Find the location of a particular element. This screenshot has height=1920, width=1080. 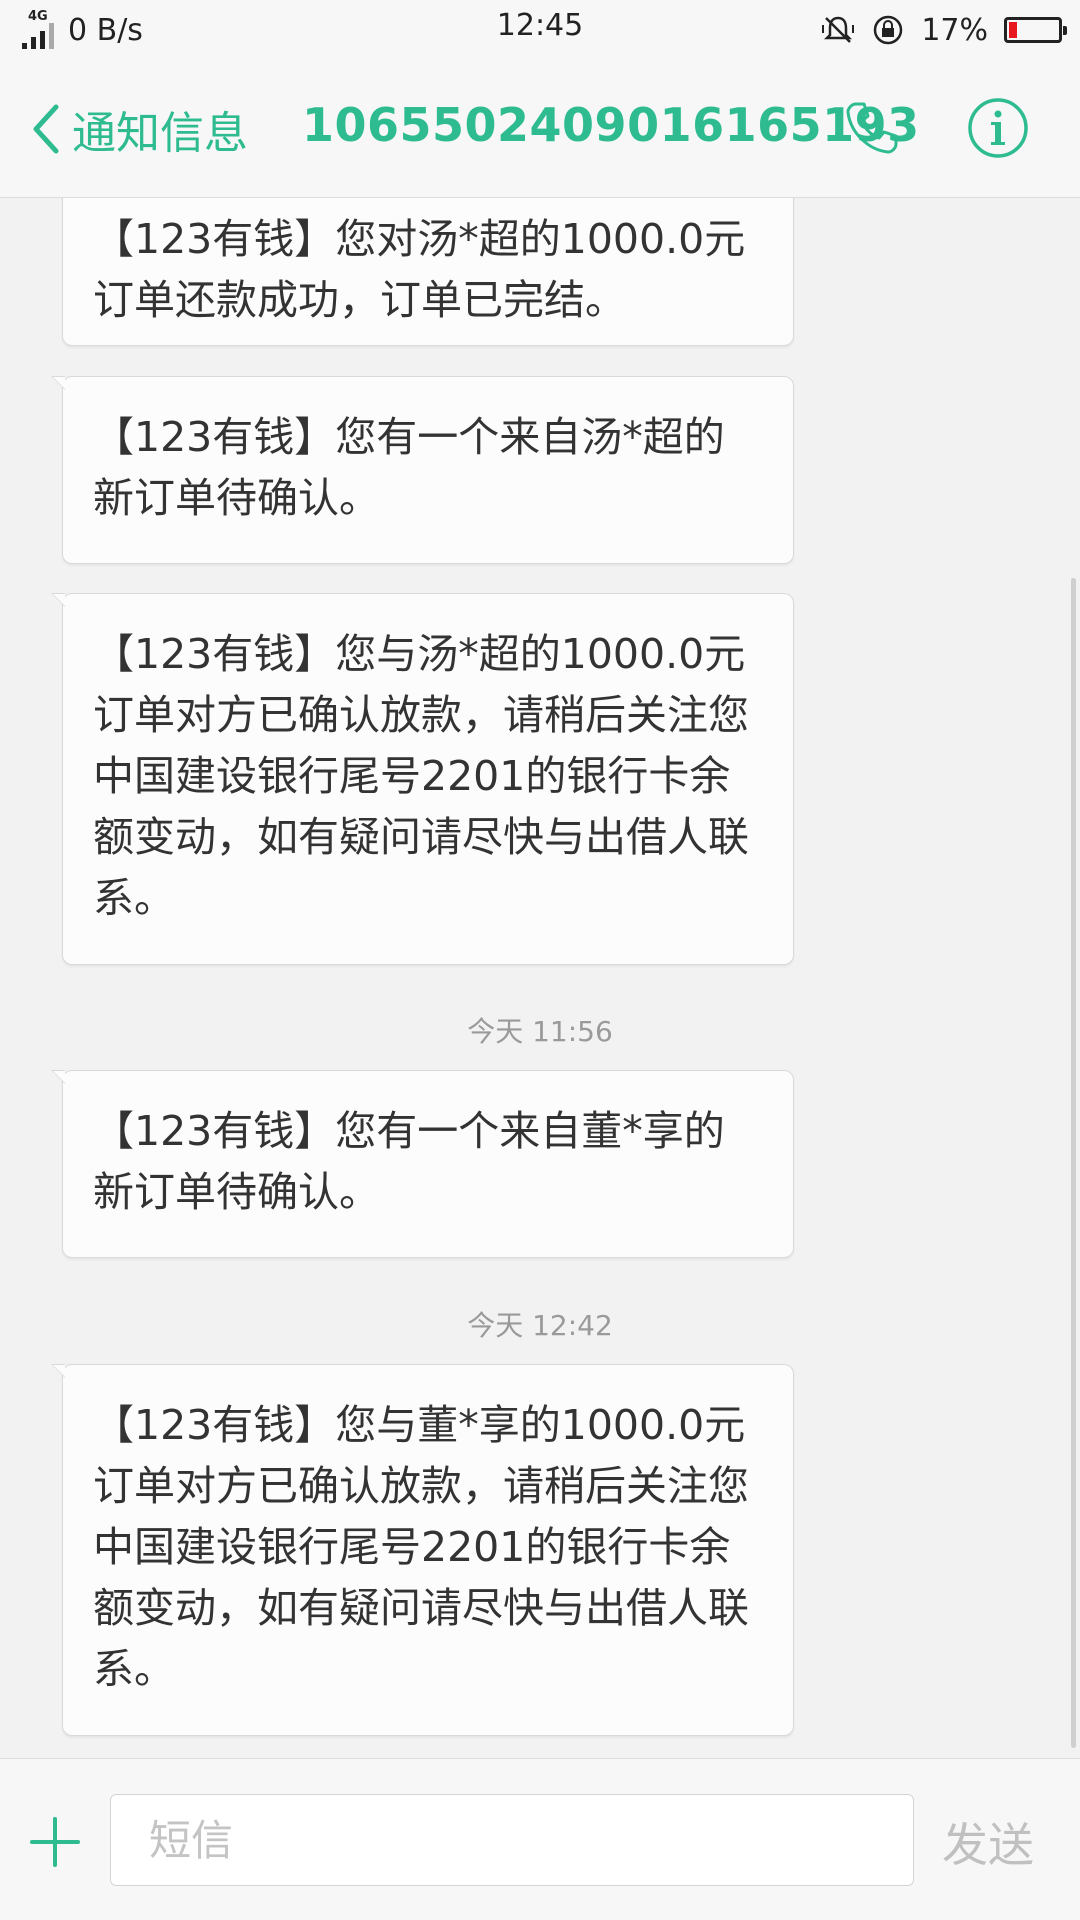

sms-input is located at coordinates (512, 1840).